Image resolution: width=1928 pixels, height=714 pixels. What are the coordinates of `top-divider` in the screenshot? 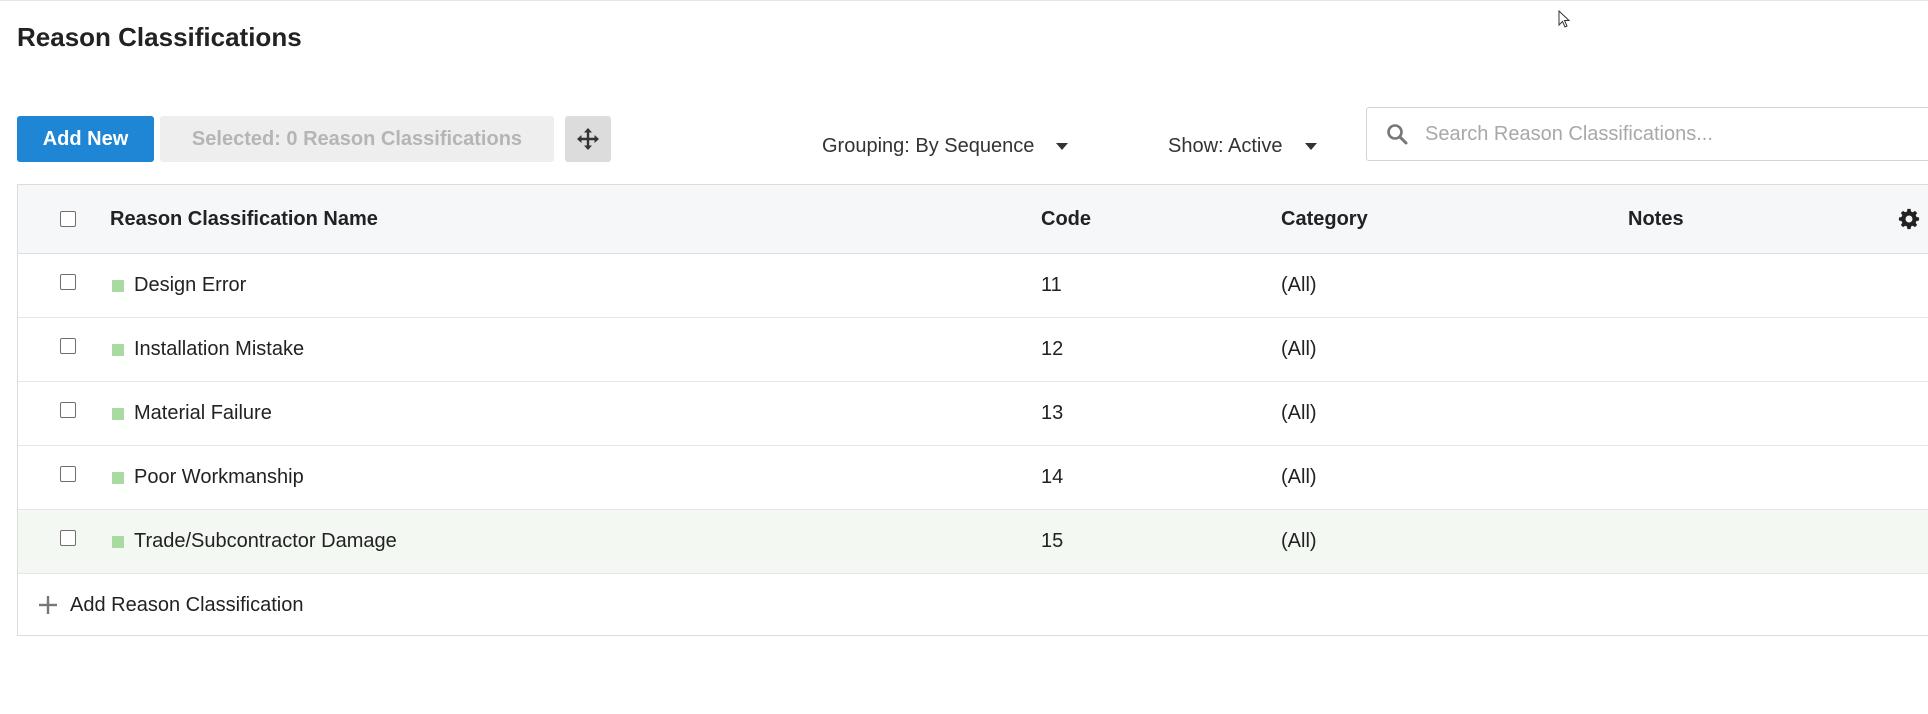 It's located at (964, 0).